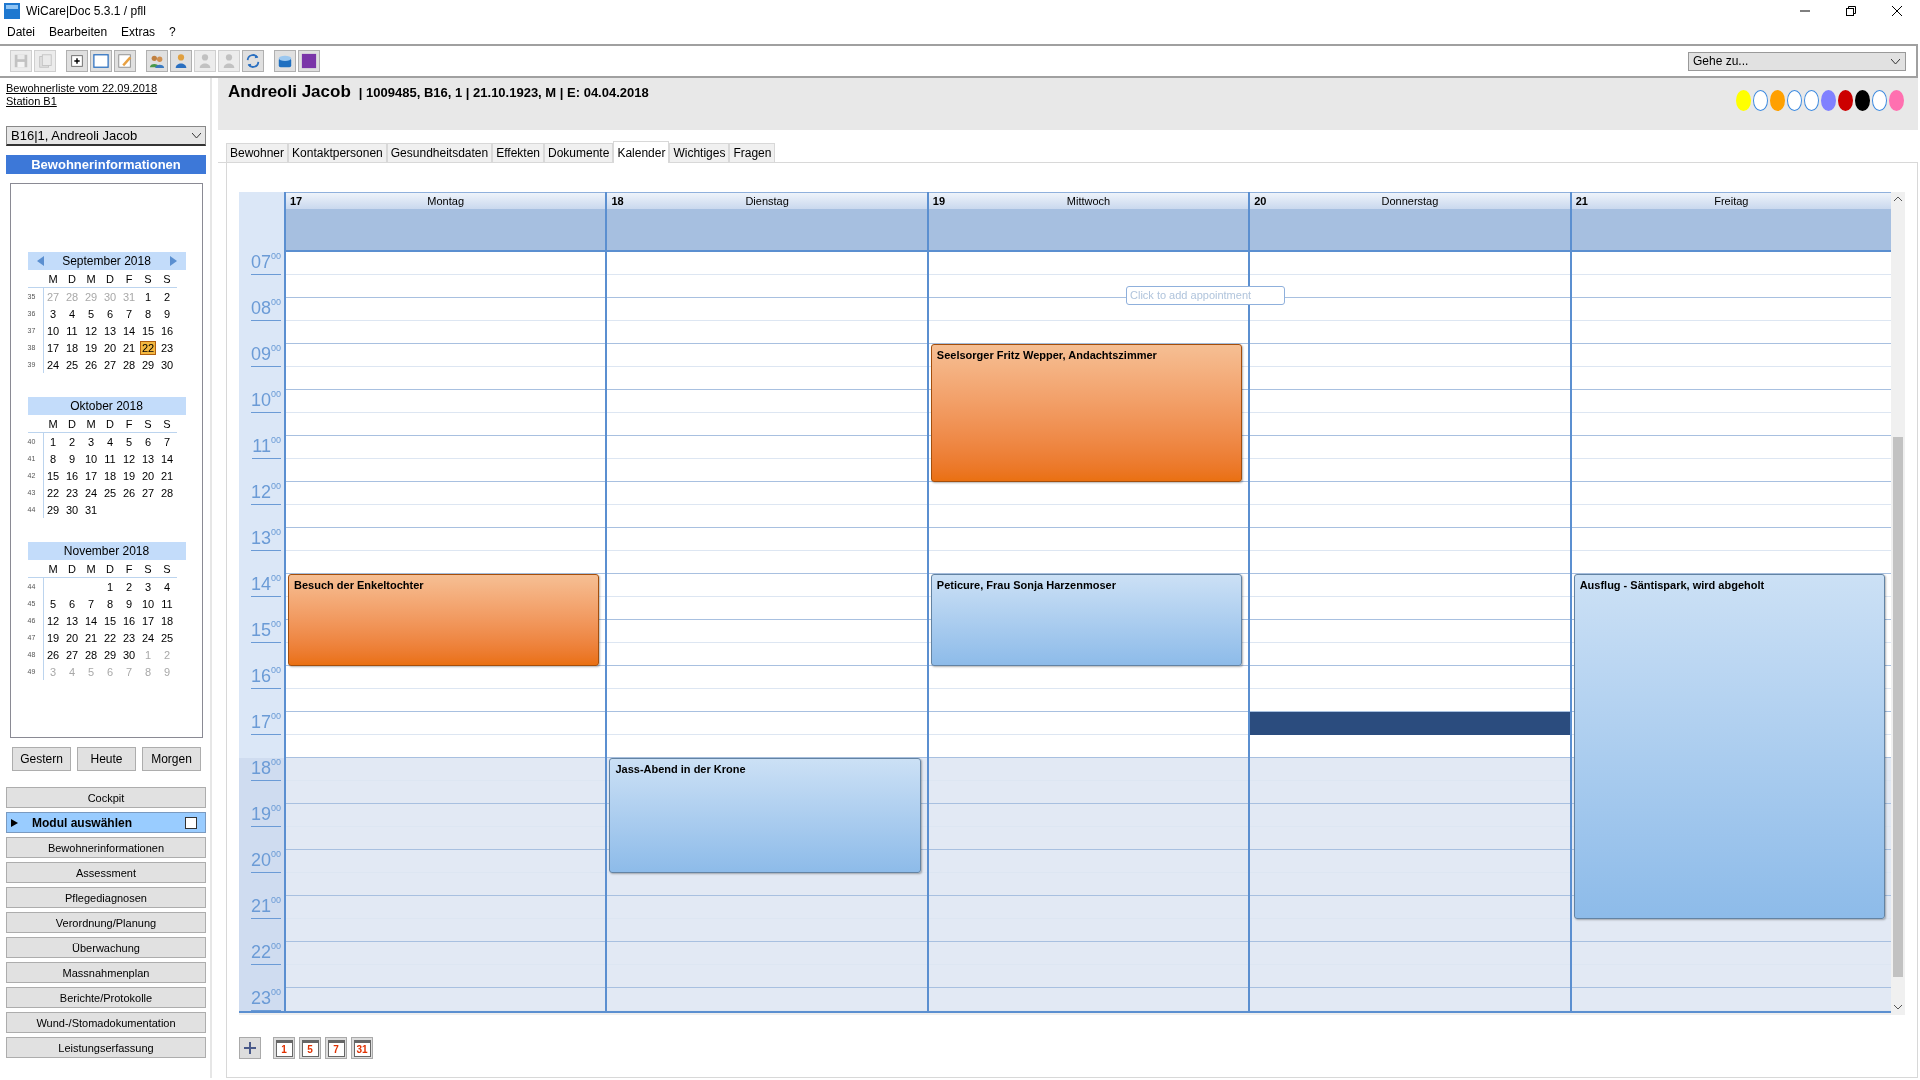 This screenshot has width=1920, height=1080. I want to click on calendar-view-button: 5, so click(310, 1048).